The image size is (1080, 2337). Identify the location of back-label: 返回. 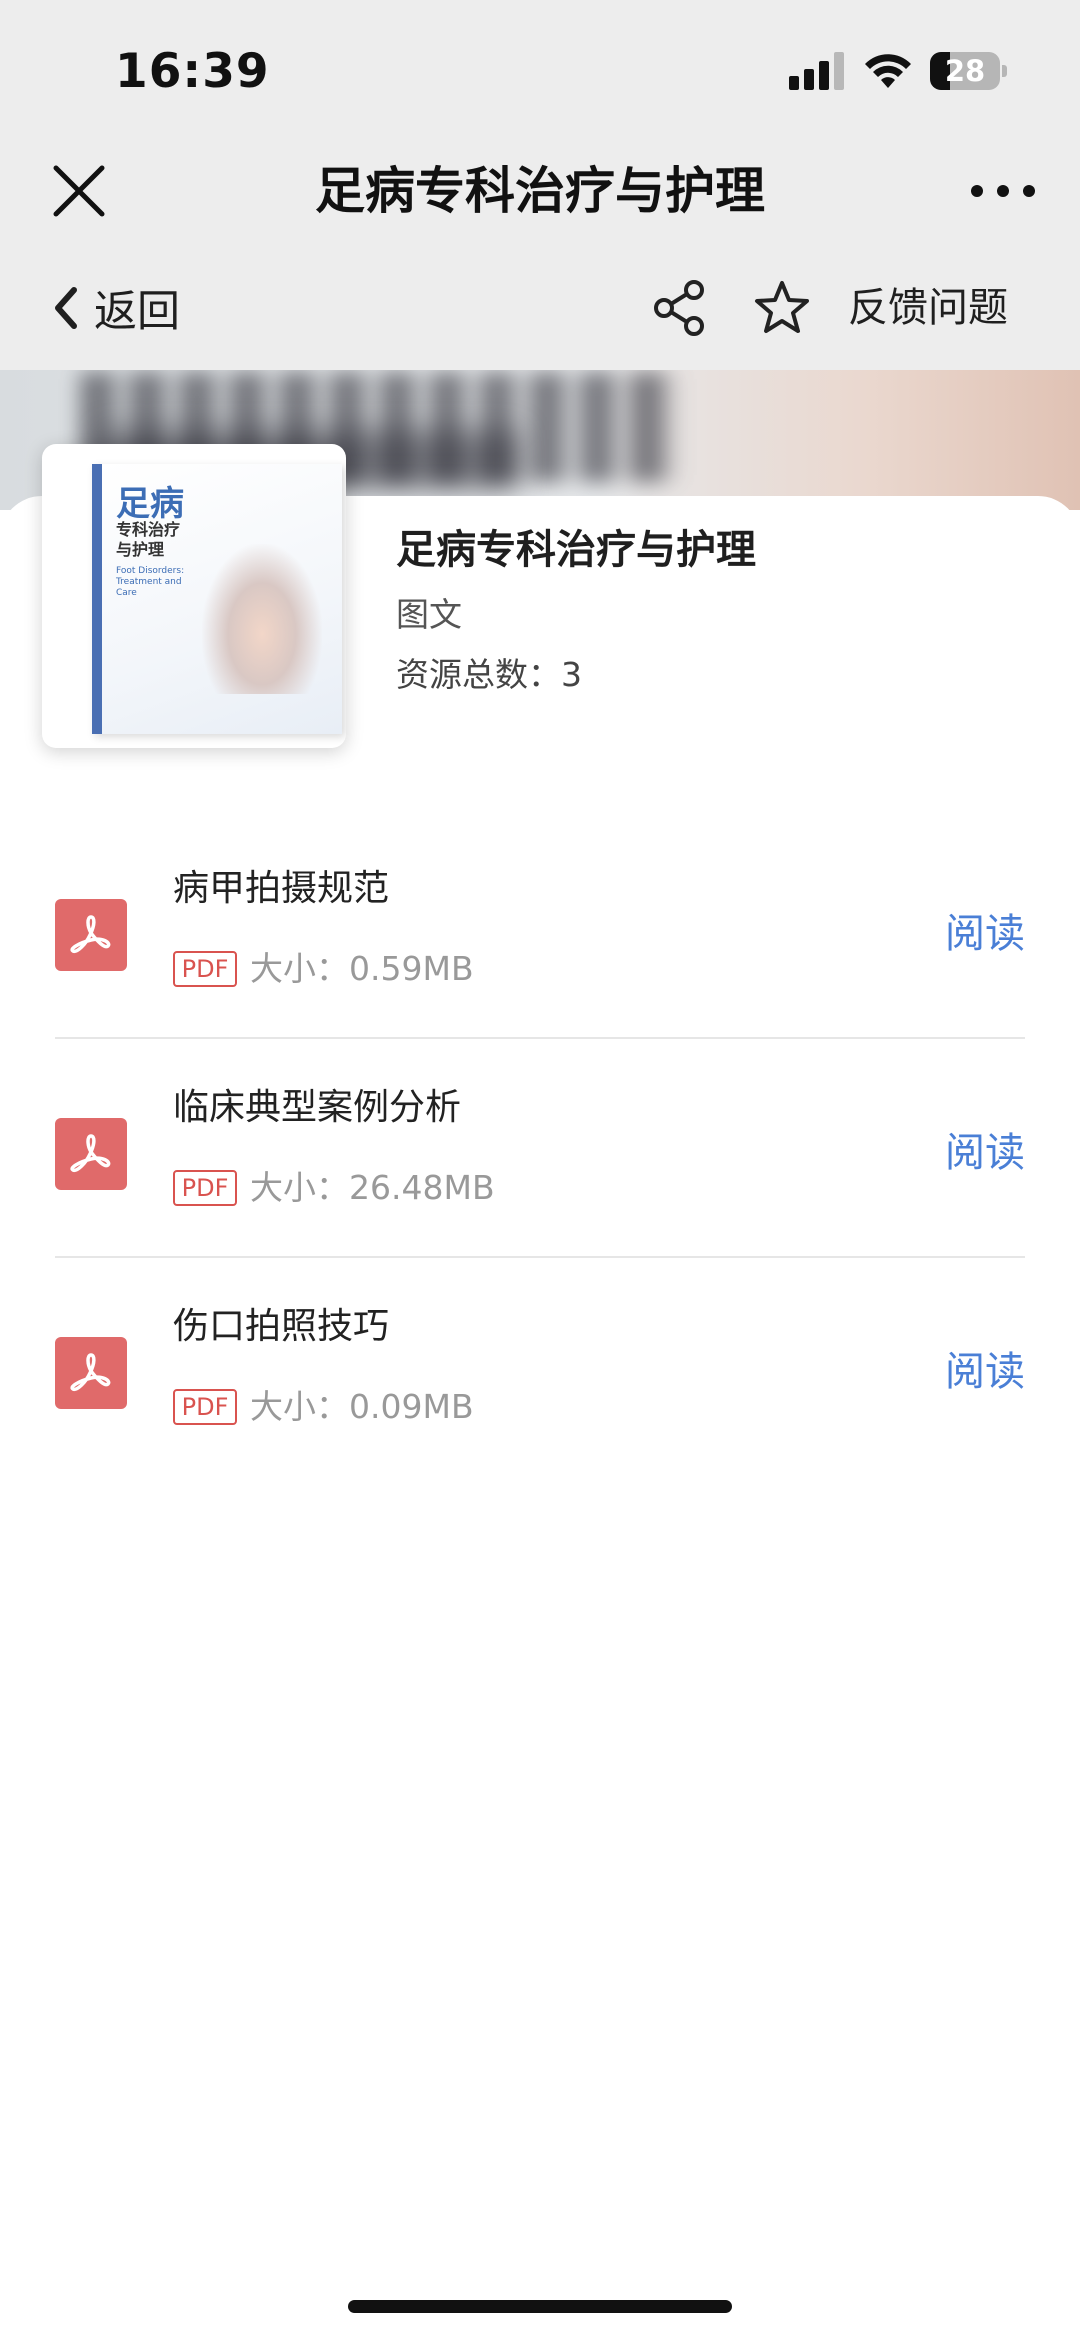
(137, 312).